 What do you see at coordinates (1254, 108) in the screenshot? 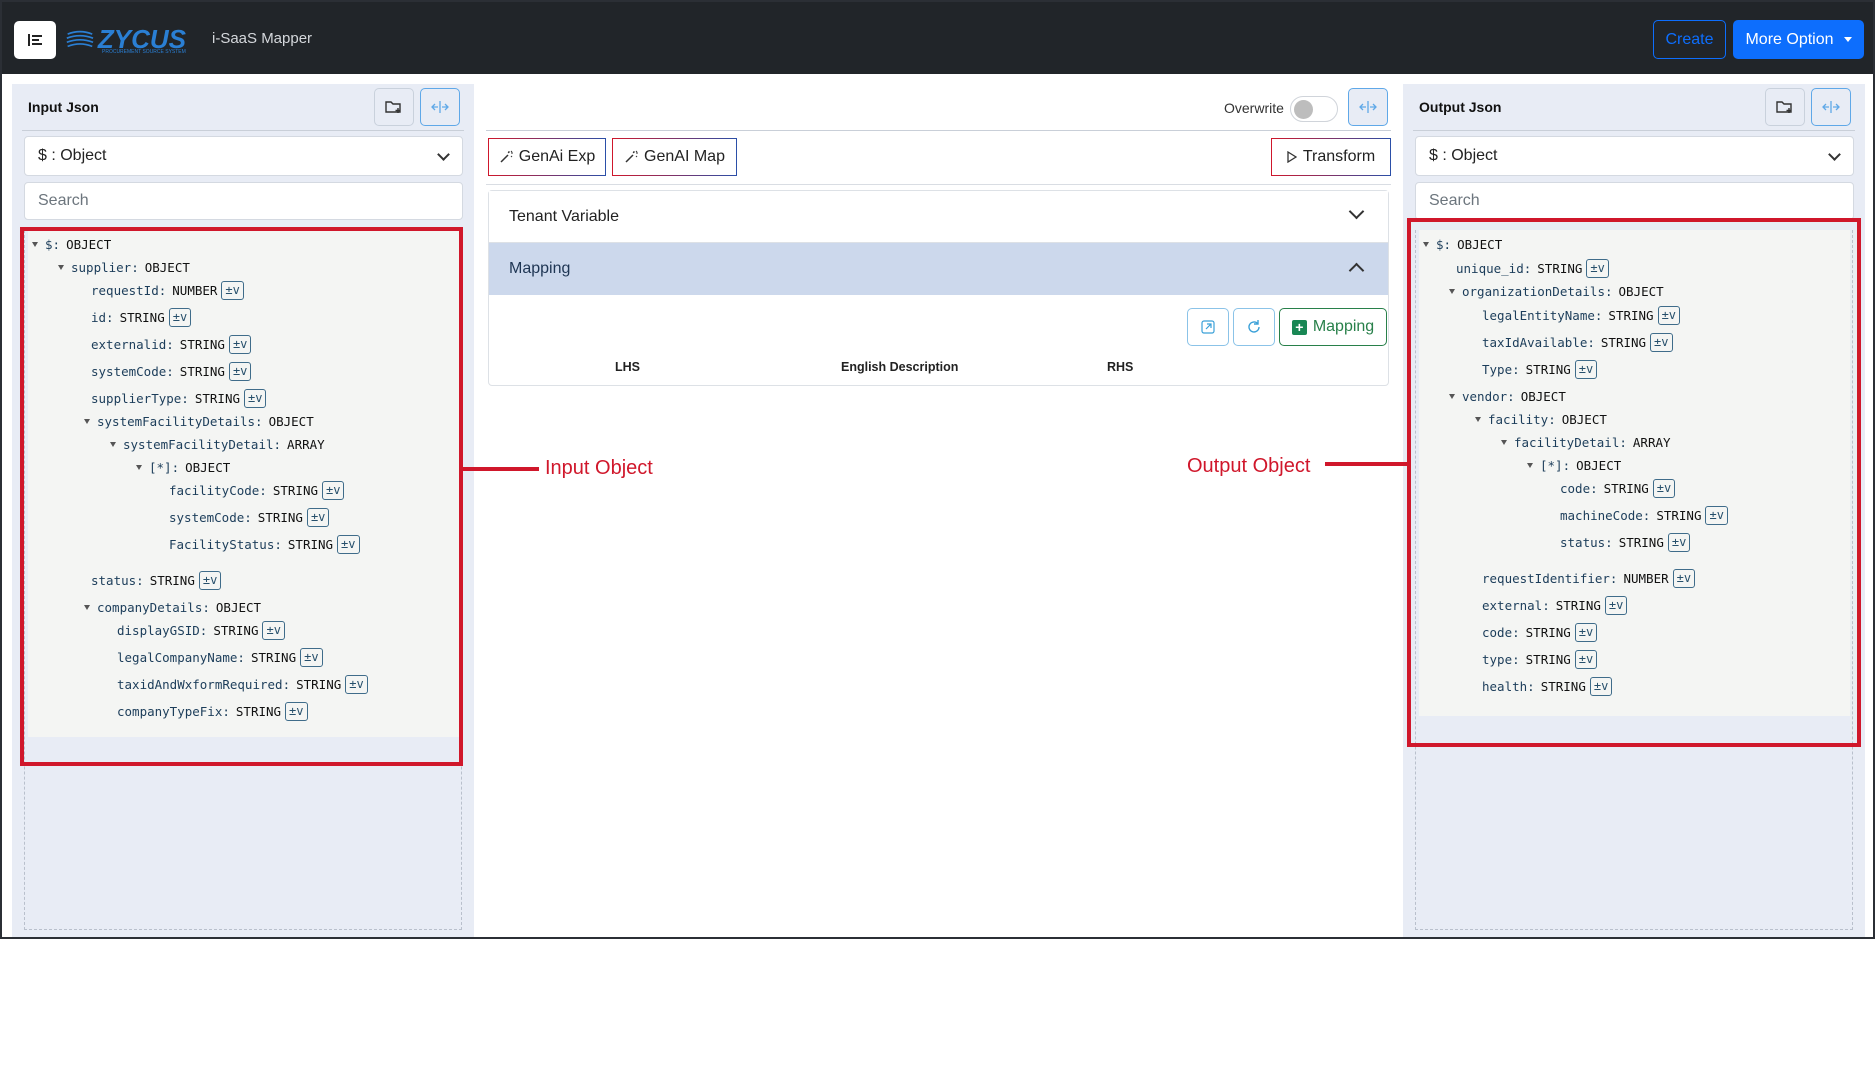
I see `overwrite-label: Overwrite` at bounding box center [1254, 108].